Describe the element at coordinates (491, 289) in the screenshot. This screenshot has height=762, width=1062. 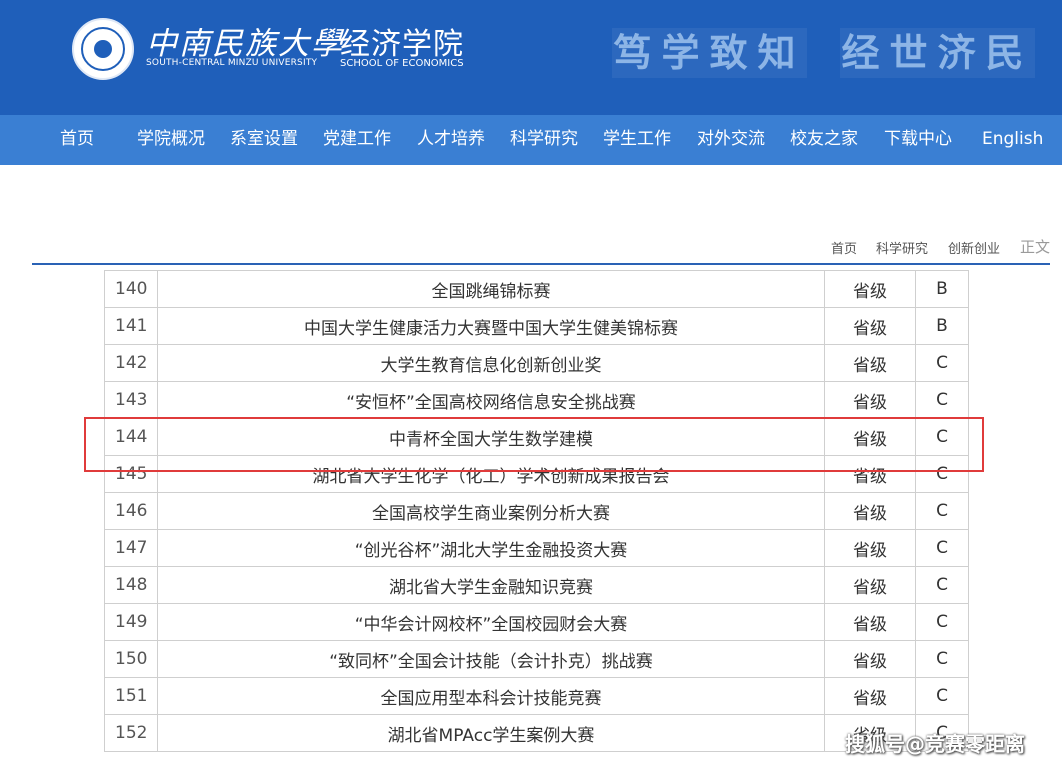
I see `competition-name: 全国跳绳锦标赛` at that location.